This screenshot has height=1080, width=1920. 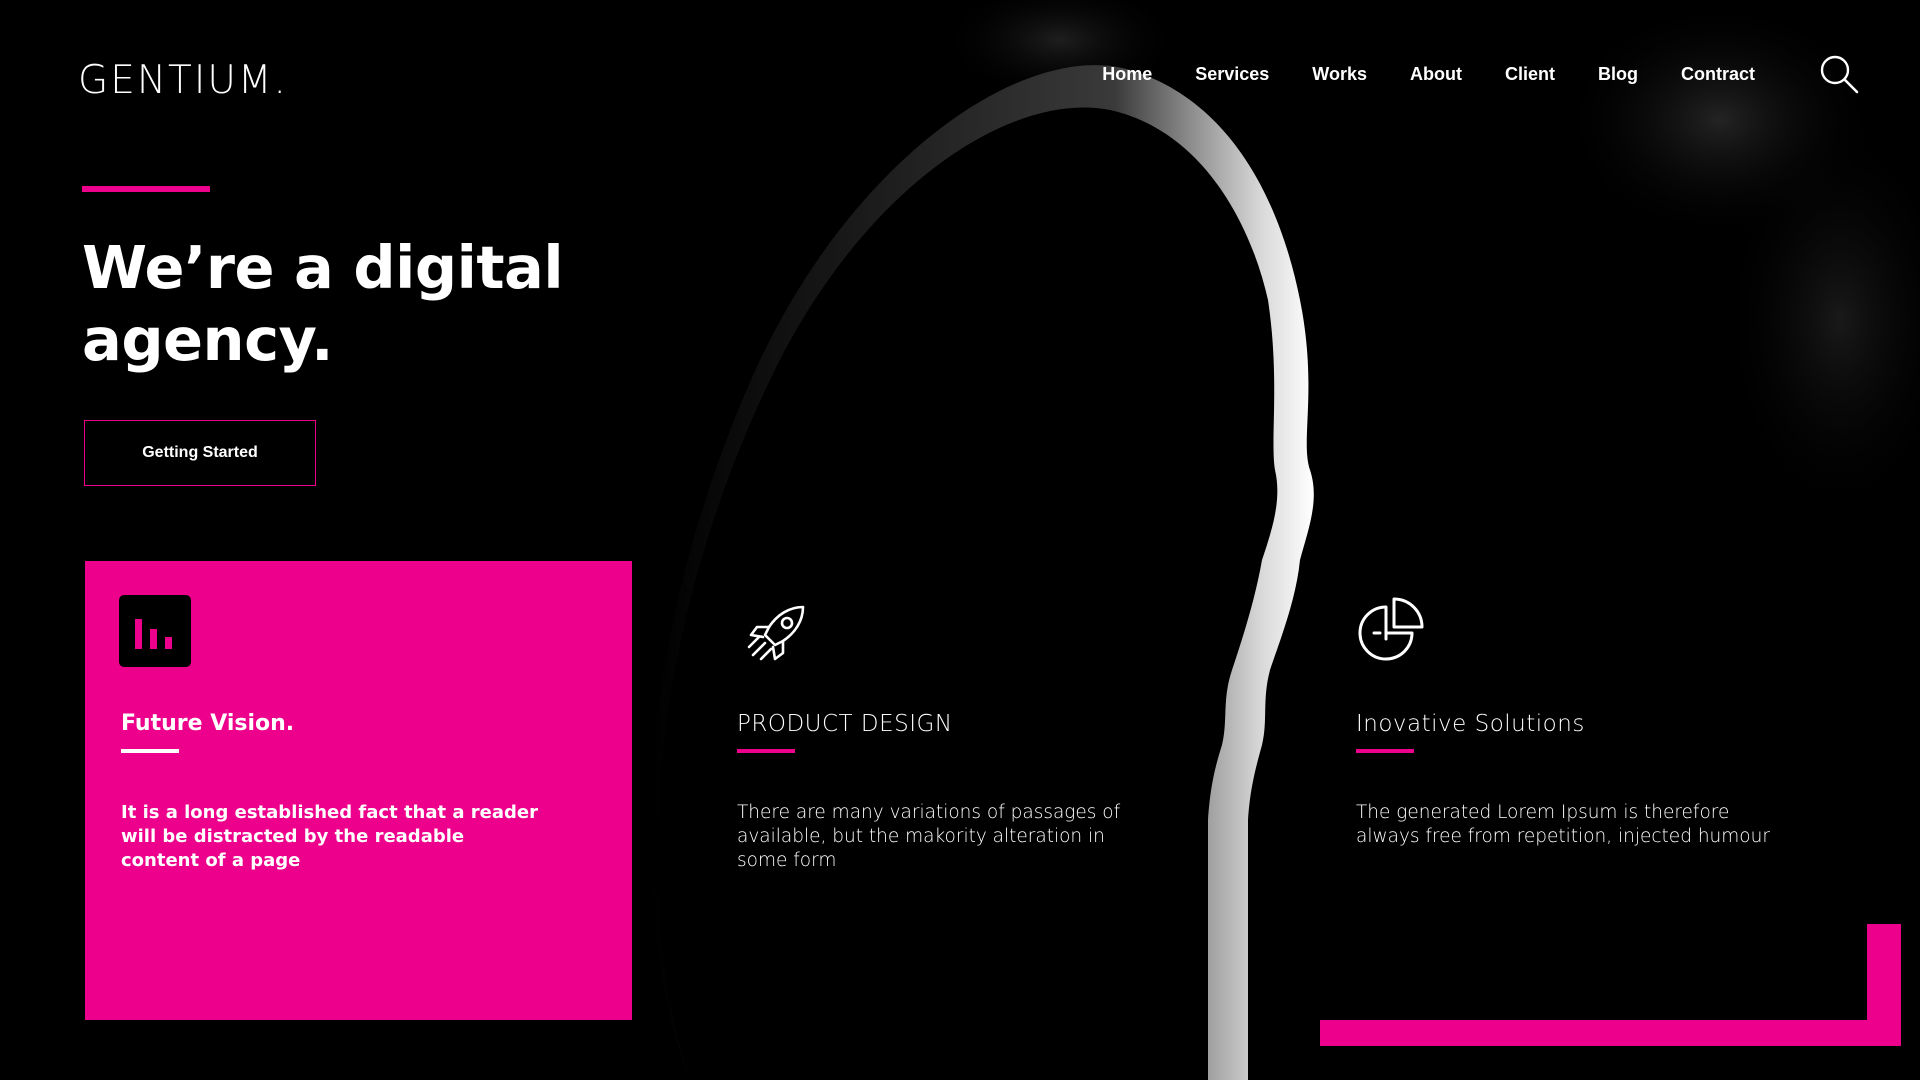 I want to click on nav-item-works: Works, so click(x=1339, y=74).